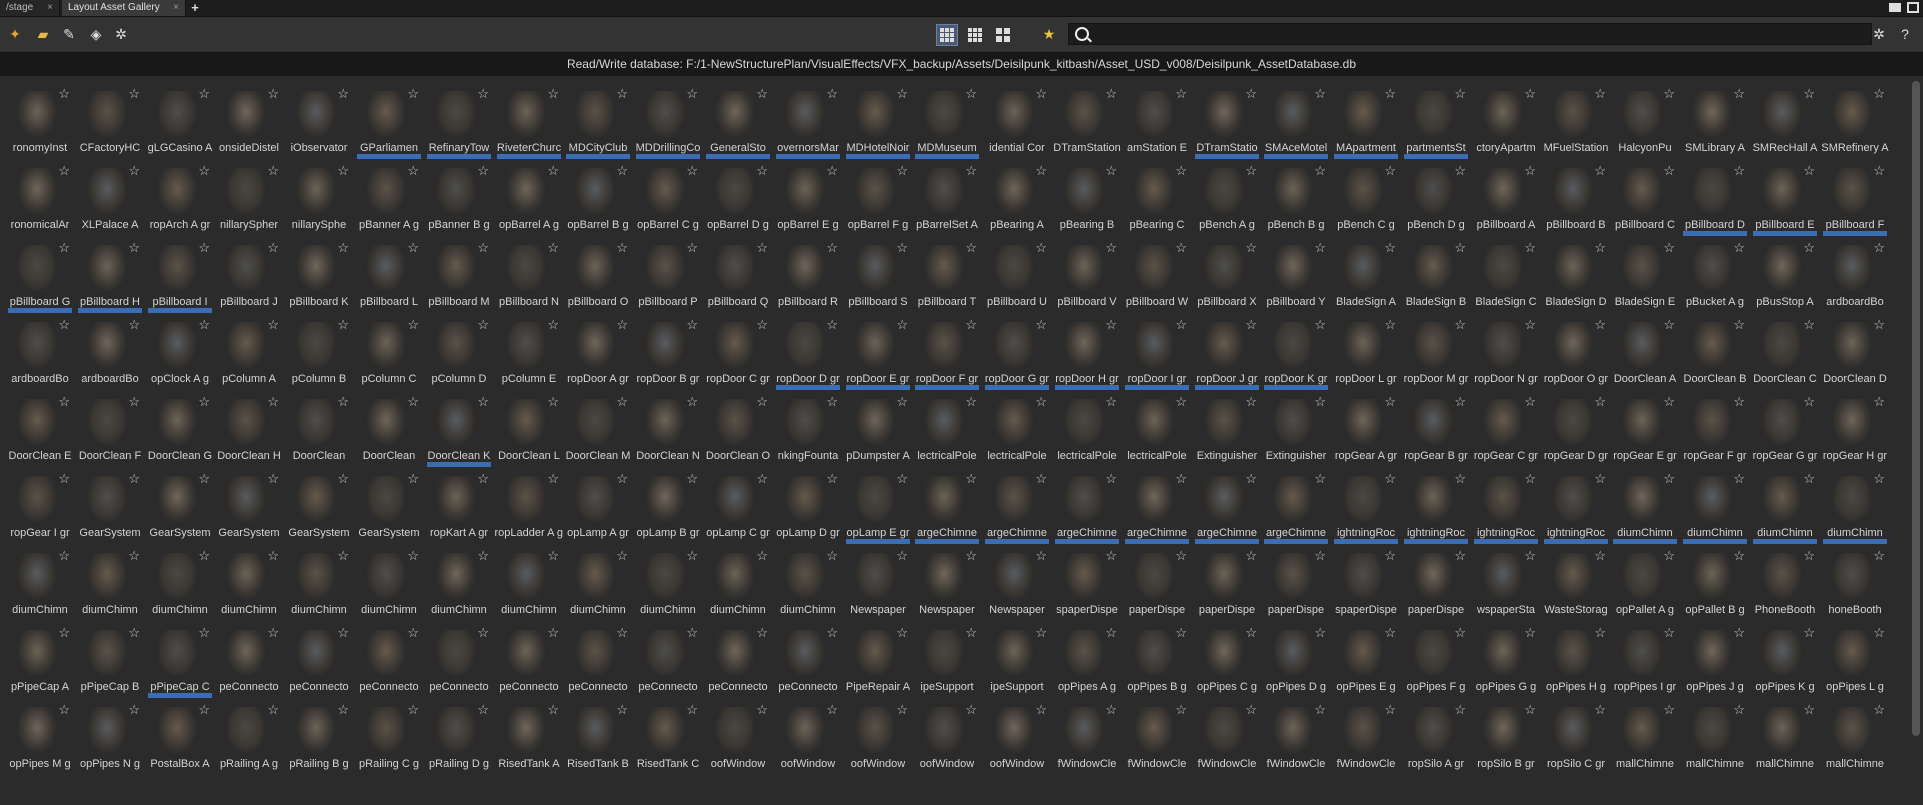 This screenshot has height=805, width=1923. What do you see at coordinates (808, 122) in the screenshot?
I see `asset-tile: ☆ overnorsMar` at bounding box center [808, 122].